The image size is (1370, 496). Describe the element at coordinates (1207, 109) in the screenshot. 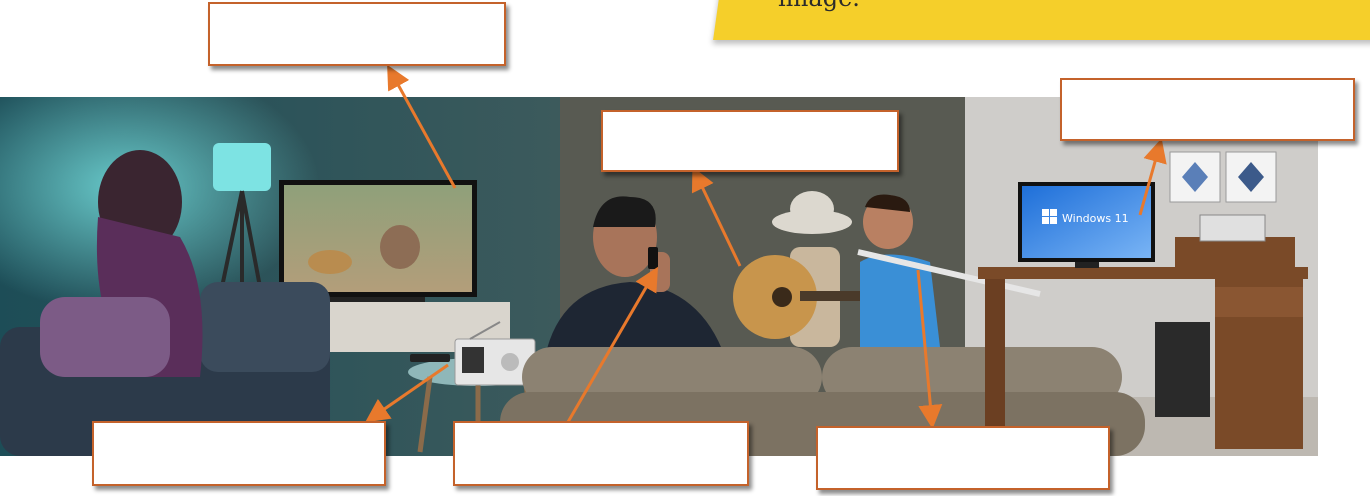

I see `label-box-computer` at that location.